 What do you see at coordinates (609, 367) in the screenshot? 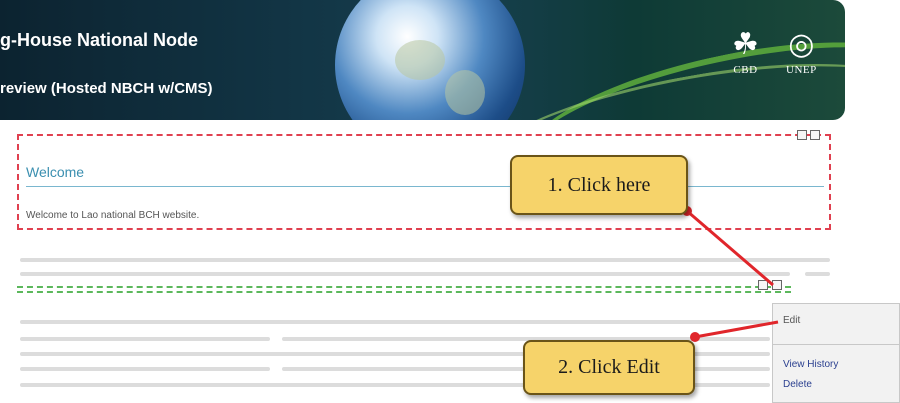
I see `callout-step-2: 2. Click Edit` at bounding box center [609, 367].